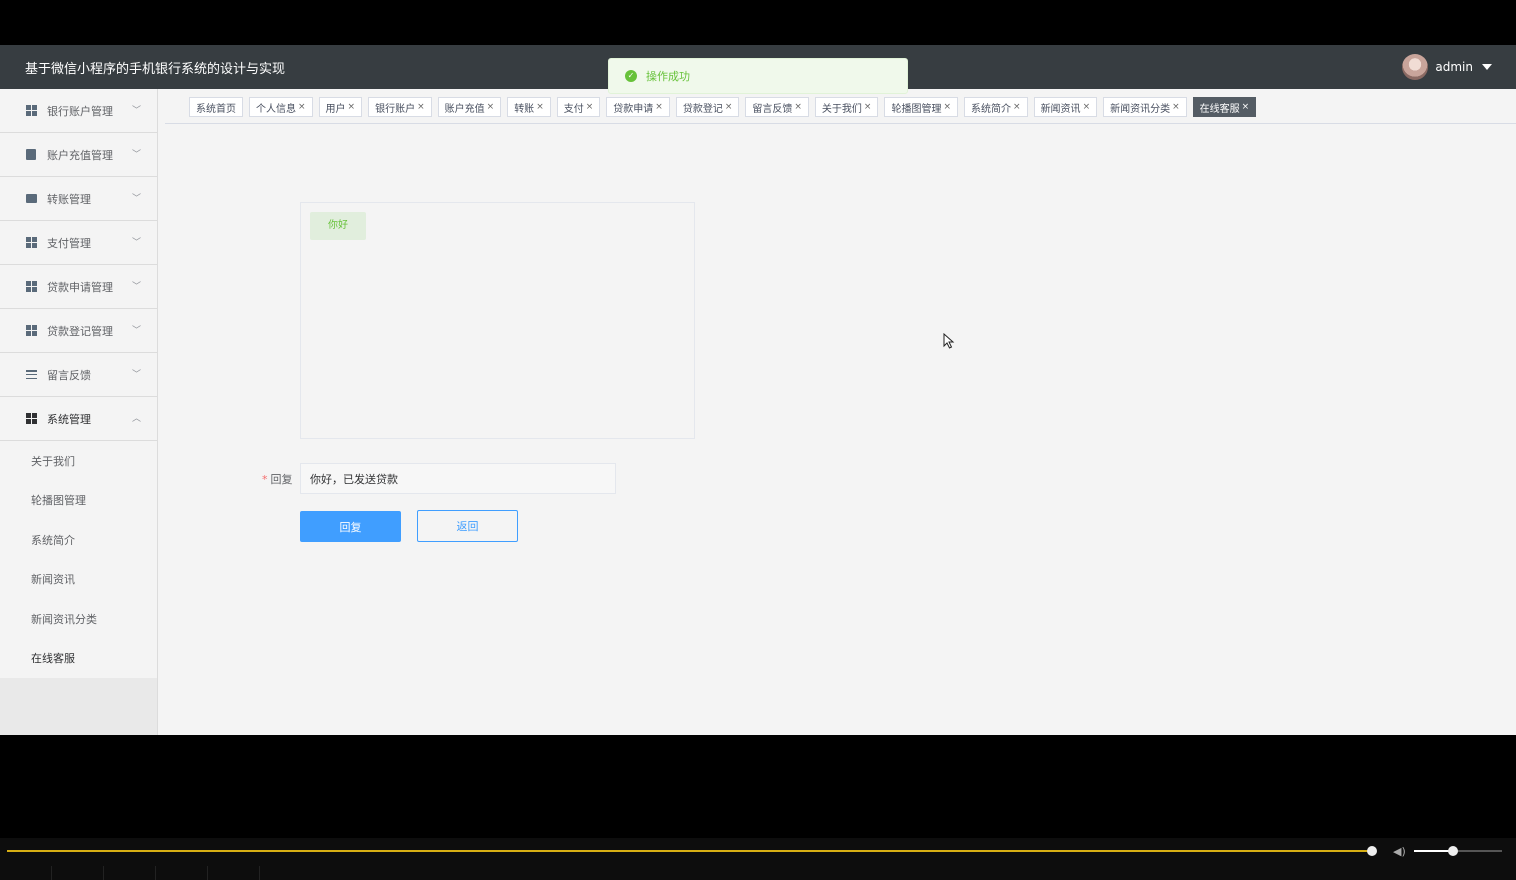 This screenshot has width=1516, height=880. I want to click on tag-loan-register: 贷款登记 ×, so click(707, 107).